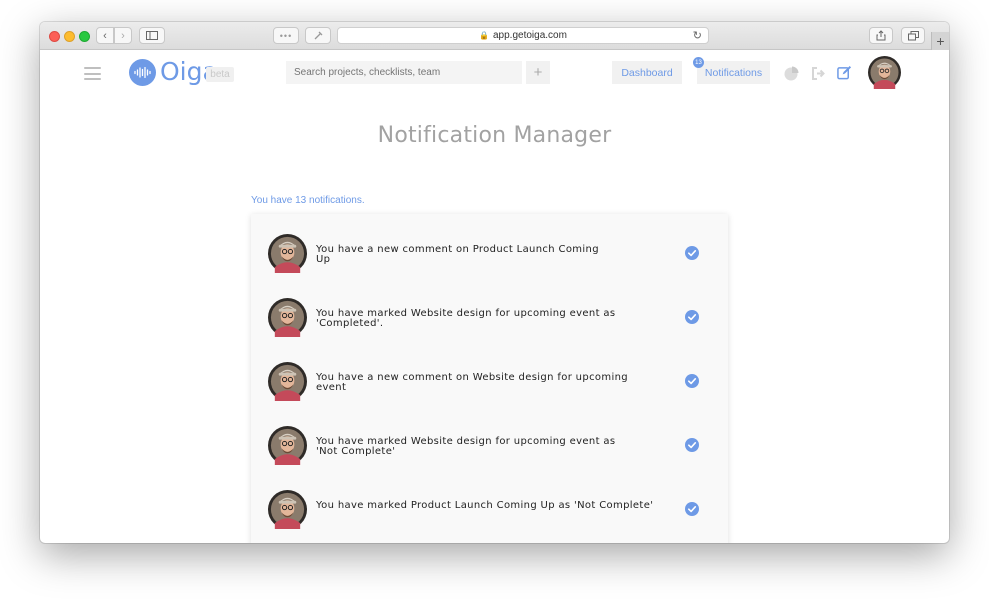  I want to click on share-icon, so click(881, 35).